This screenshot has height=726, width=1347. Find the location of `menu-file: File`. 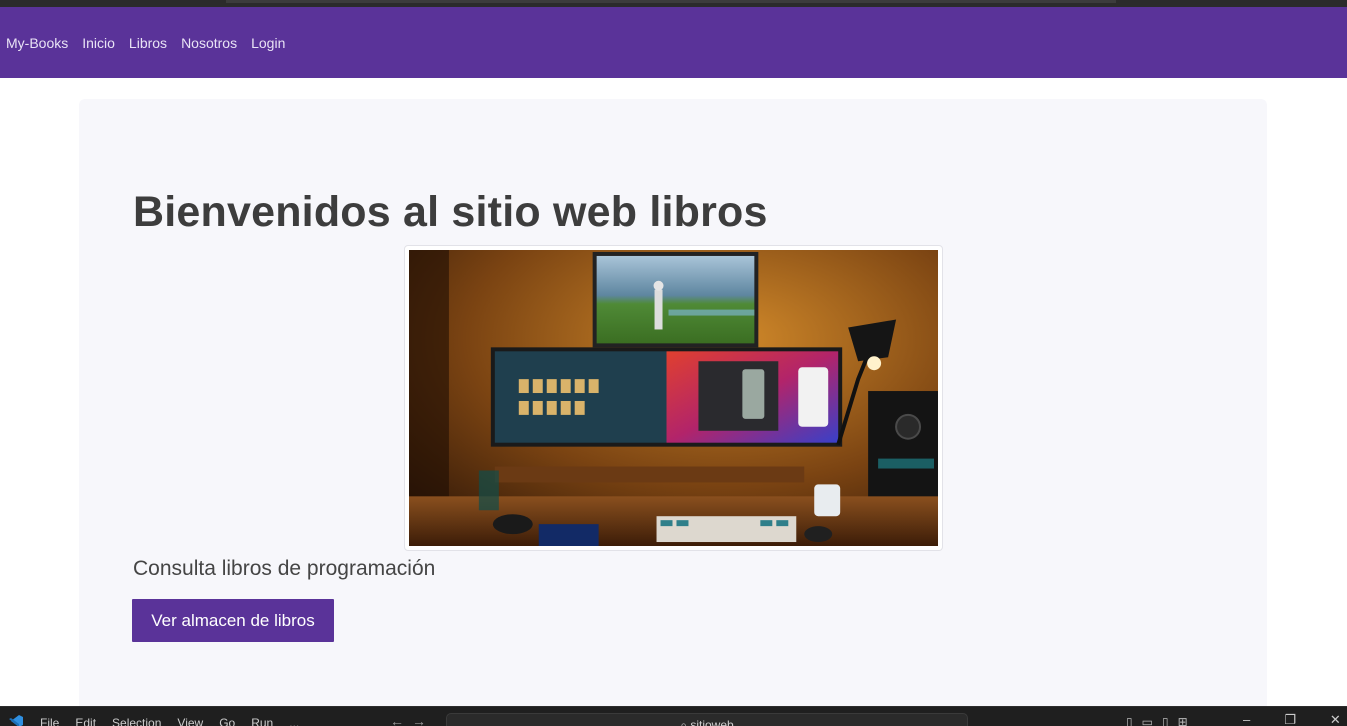

menu-file: File is located at coordinates (49, 721).